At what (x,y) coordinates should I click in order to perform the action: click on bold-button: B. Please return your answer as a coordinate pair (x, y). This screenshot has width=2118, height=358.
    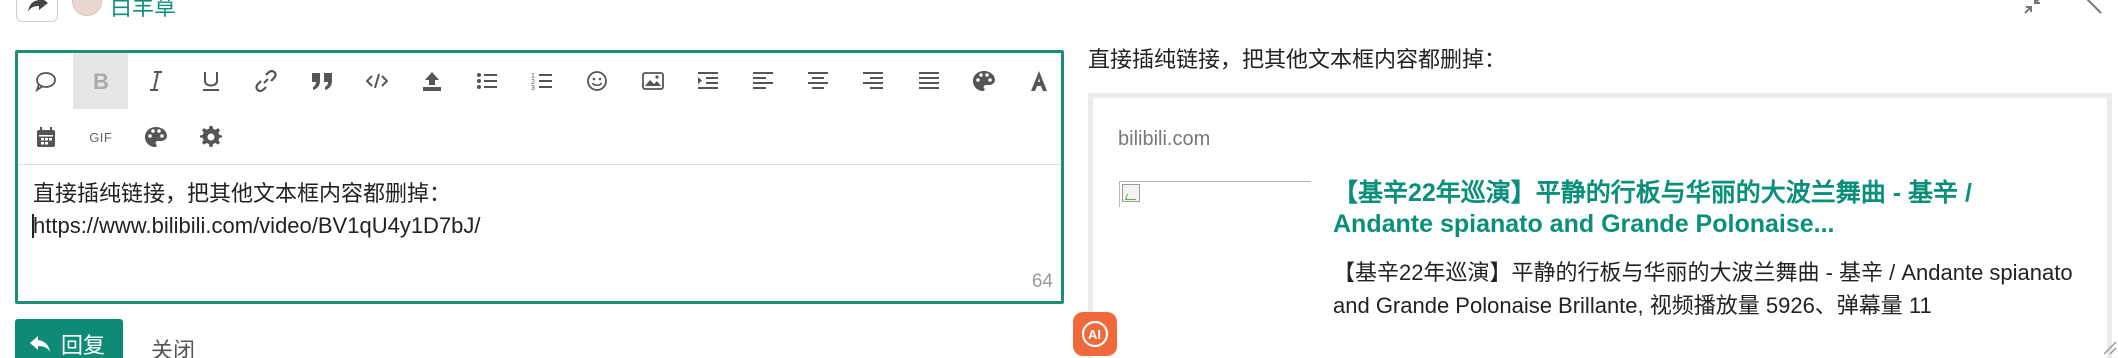
    Looking at the image, I should click on (101, 81).